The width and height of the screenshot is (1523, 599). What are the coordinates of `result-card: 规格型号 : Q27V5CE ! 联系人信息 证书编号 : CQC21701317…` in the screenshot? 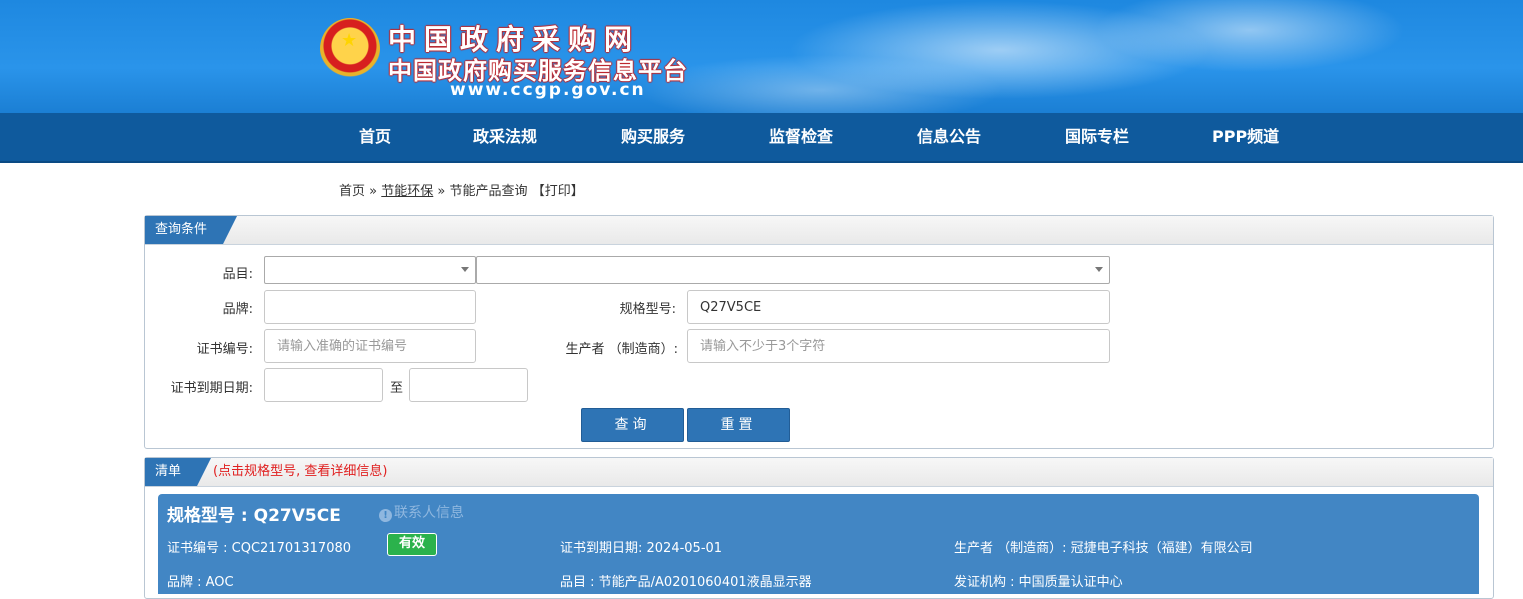 It's located at (818, 544).